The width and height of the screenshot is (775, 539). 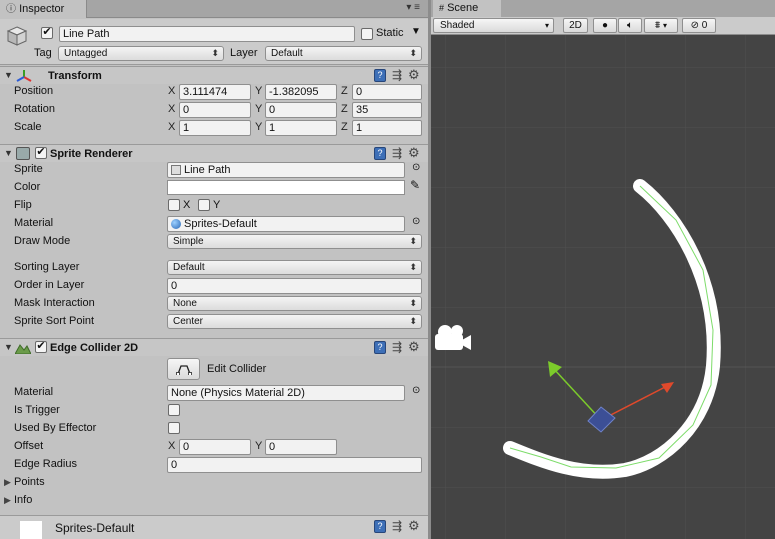 I want to click on tab-scene: # Scene, so click(x=467, y=8).